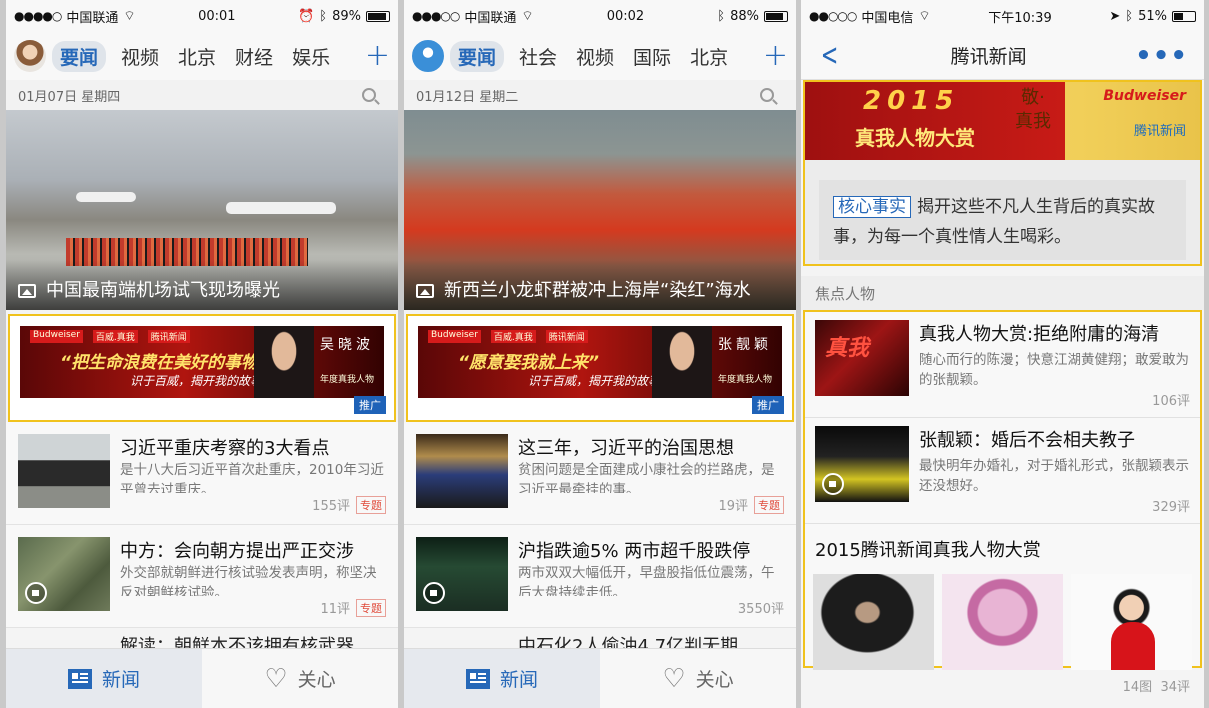 This screenshot has height=708, width=1209. What do you see at coordinates (202, 95) in the screenshot?
I see `date-bar: 01月07日 星期四` at bounding box center [202, 95].